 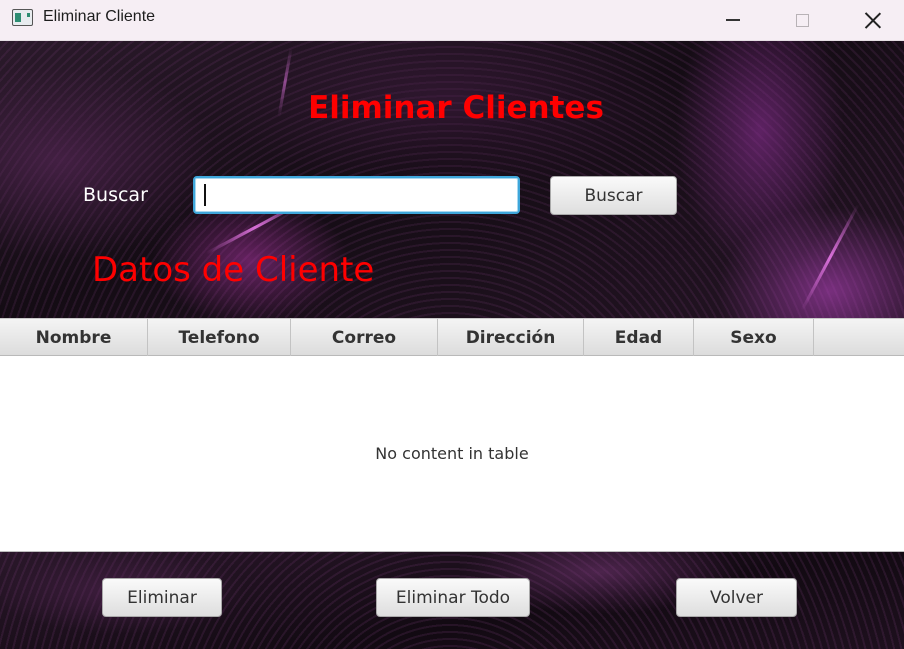 I want to click on column-header-edad: Edad, so click(x=639, y=337).